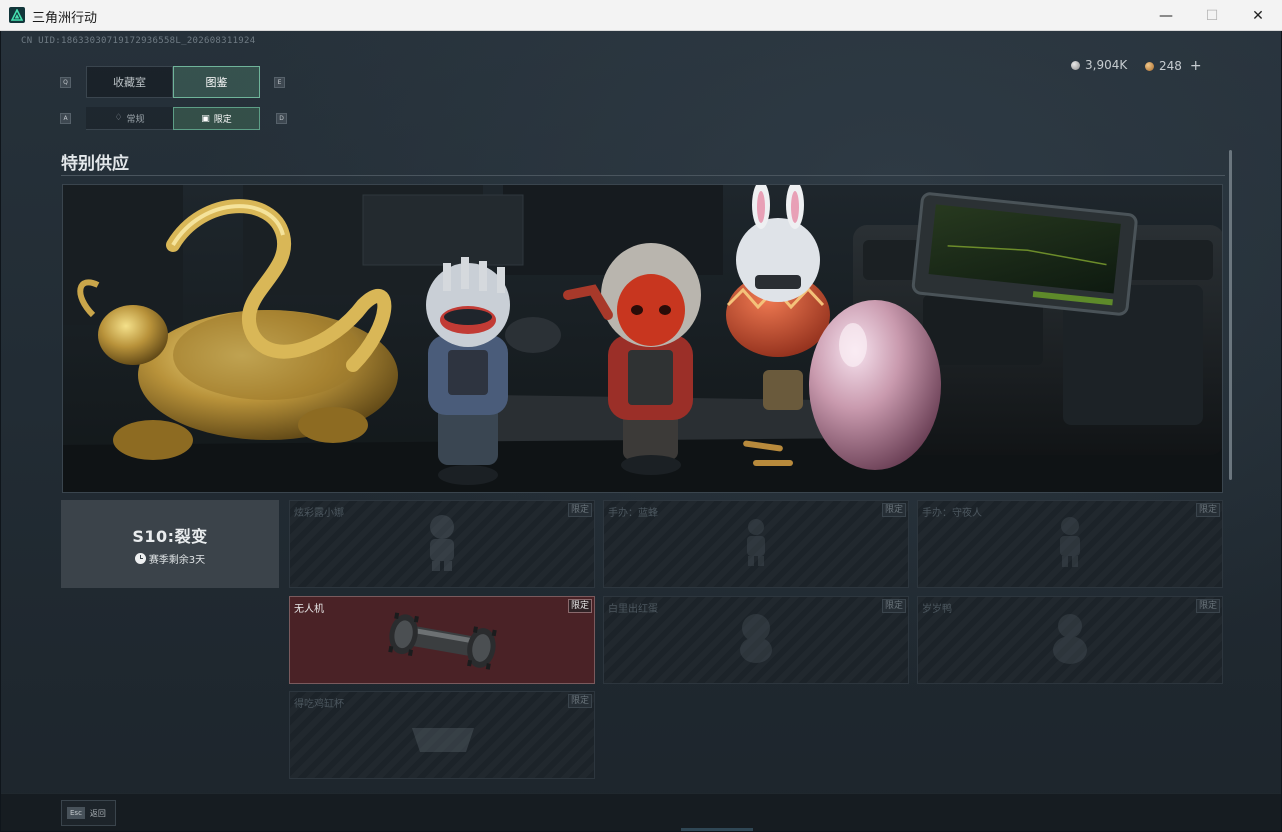  What do you see at coordinates (717, 829) in the screenshot?
I see `bottom-accent` at bounding box center [717, 829].